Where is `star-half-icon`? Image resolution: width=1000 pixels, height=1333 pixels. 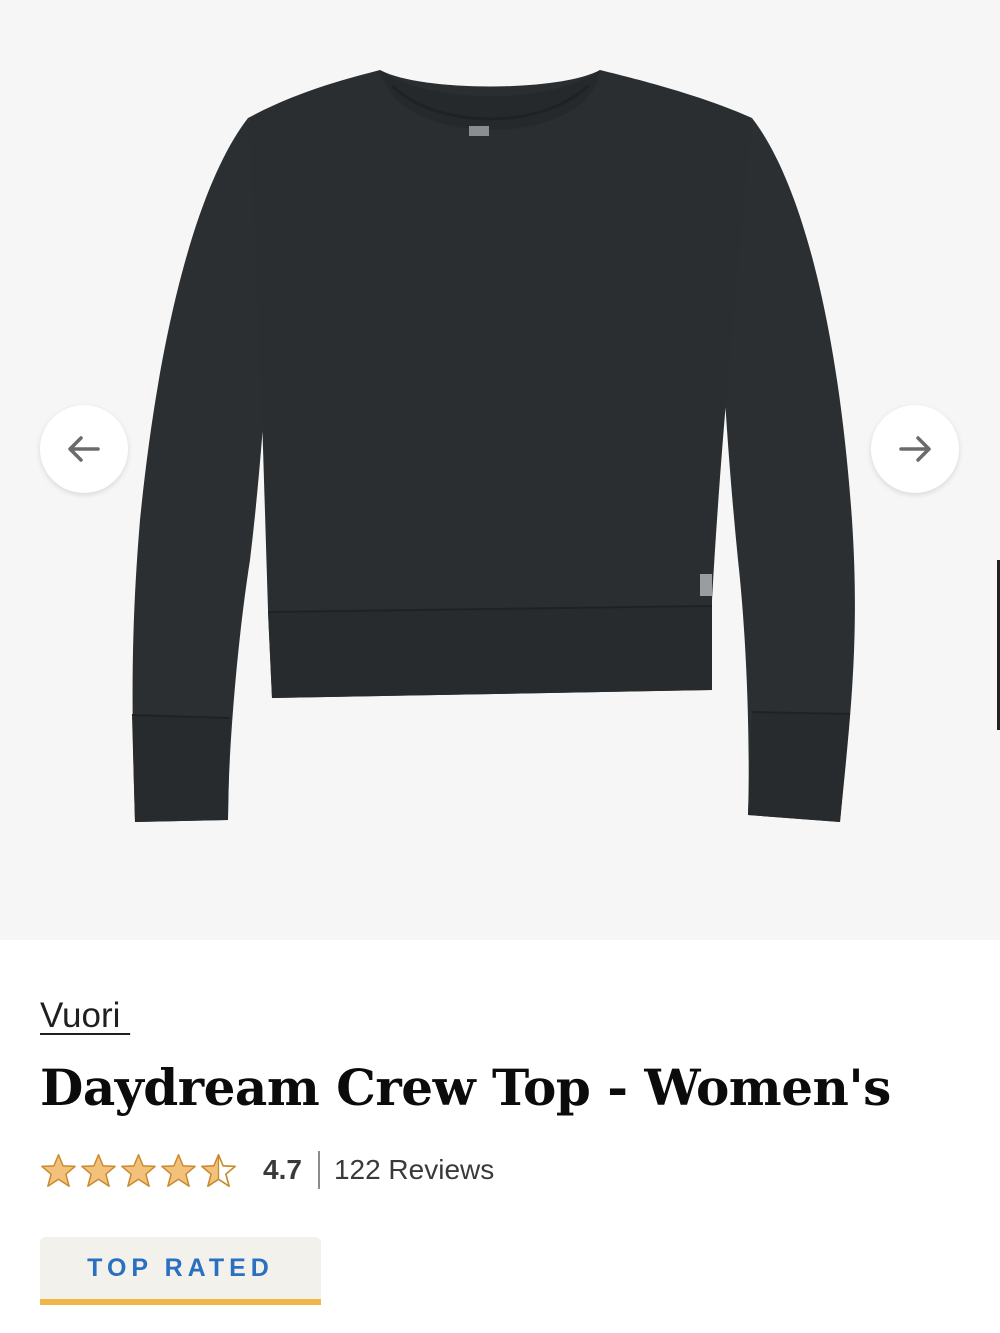
star-half-icon is located at coordinates (218, 1170).